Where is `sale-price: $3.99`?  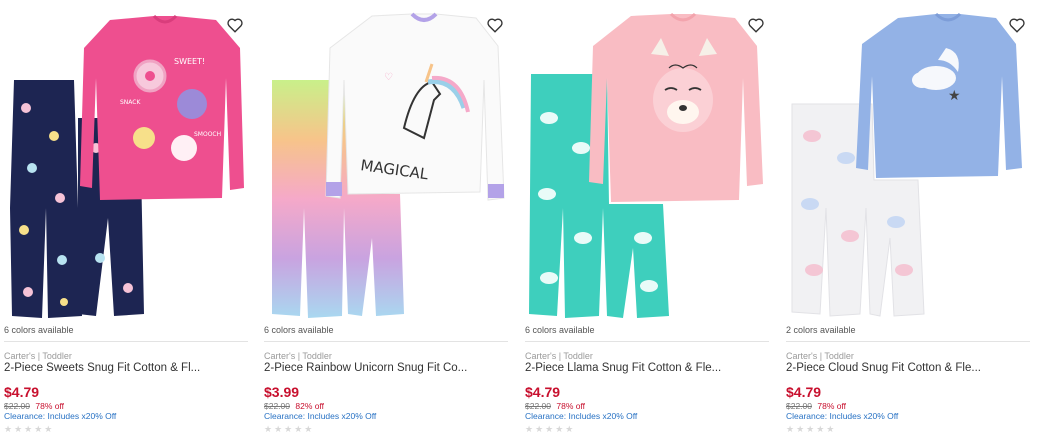
sale-price: $3.99 is located at coordinates (282, 392).